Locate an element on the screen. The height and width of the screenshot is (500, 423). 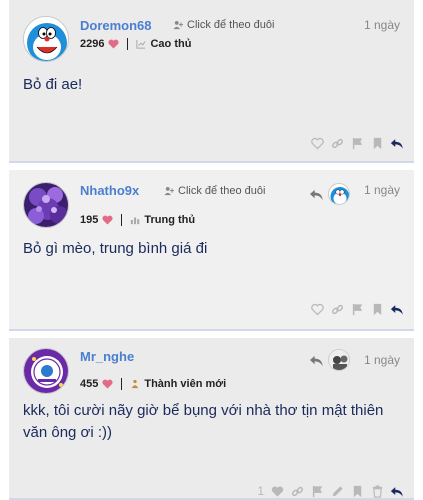
user-stats: 455 Thành viên mới is located at coordinates (153, 384).